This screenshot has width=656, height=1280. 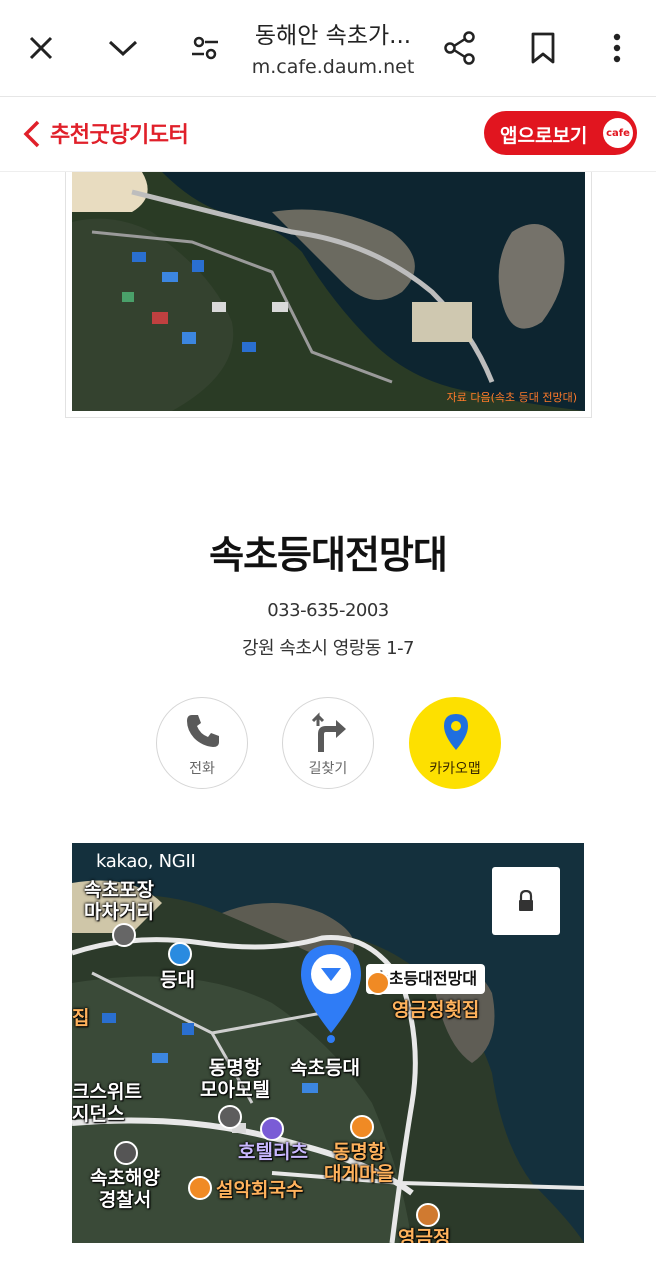 I want to click on place-title: 속초등대전망대, so click(x=328, y=555).